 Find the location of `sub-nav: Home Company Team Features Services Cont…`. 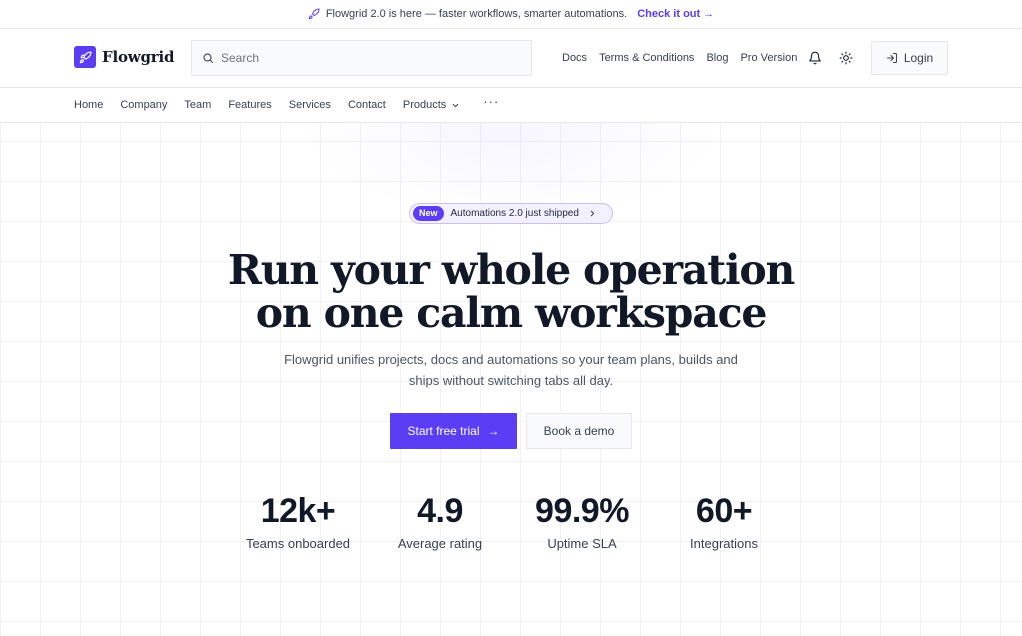

sub-nav: Home Company Team Features Services Cont… is located at coordinates (511, 105).